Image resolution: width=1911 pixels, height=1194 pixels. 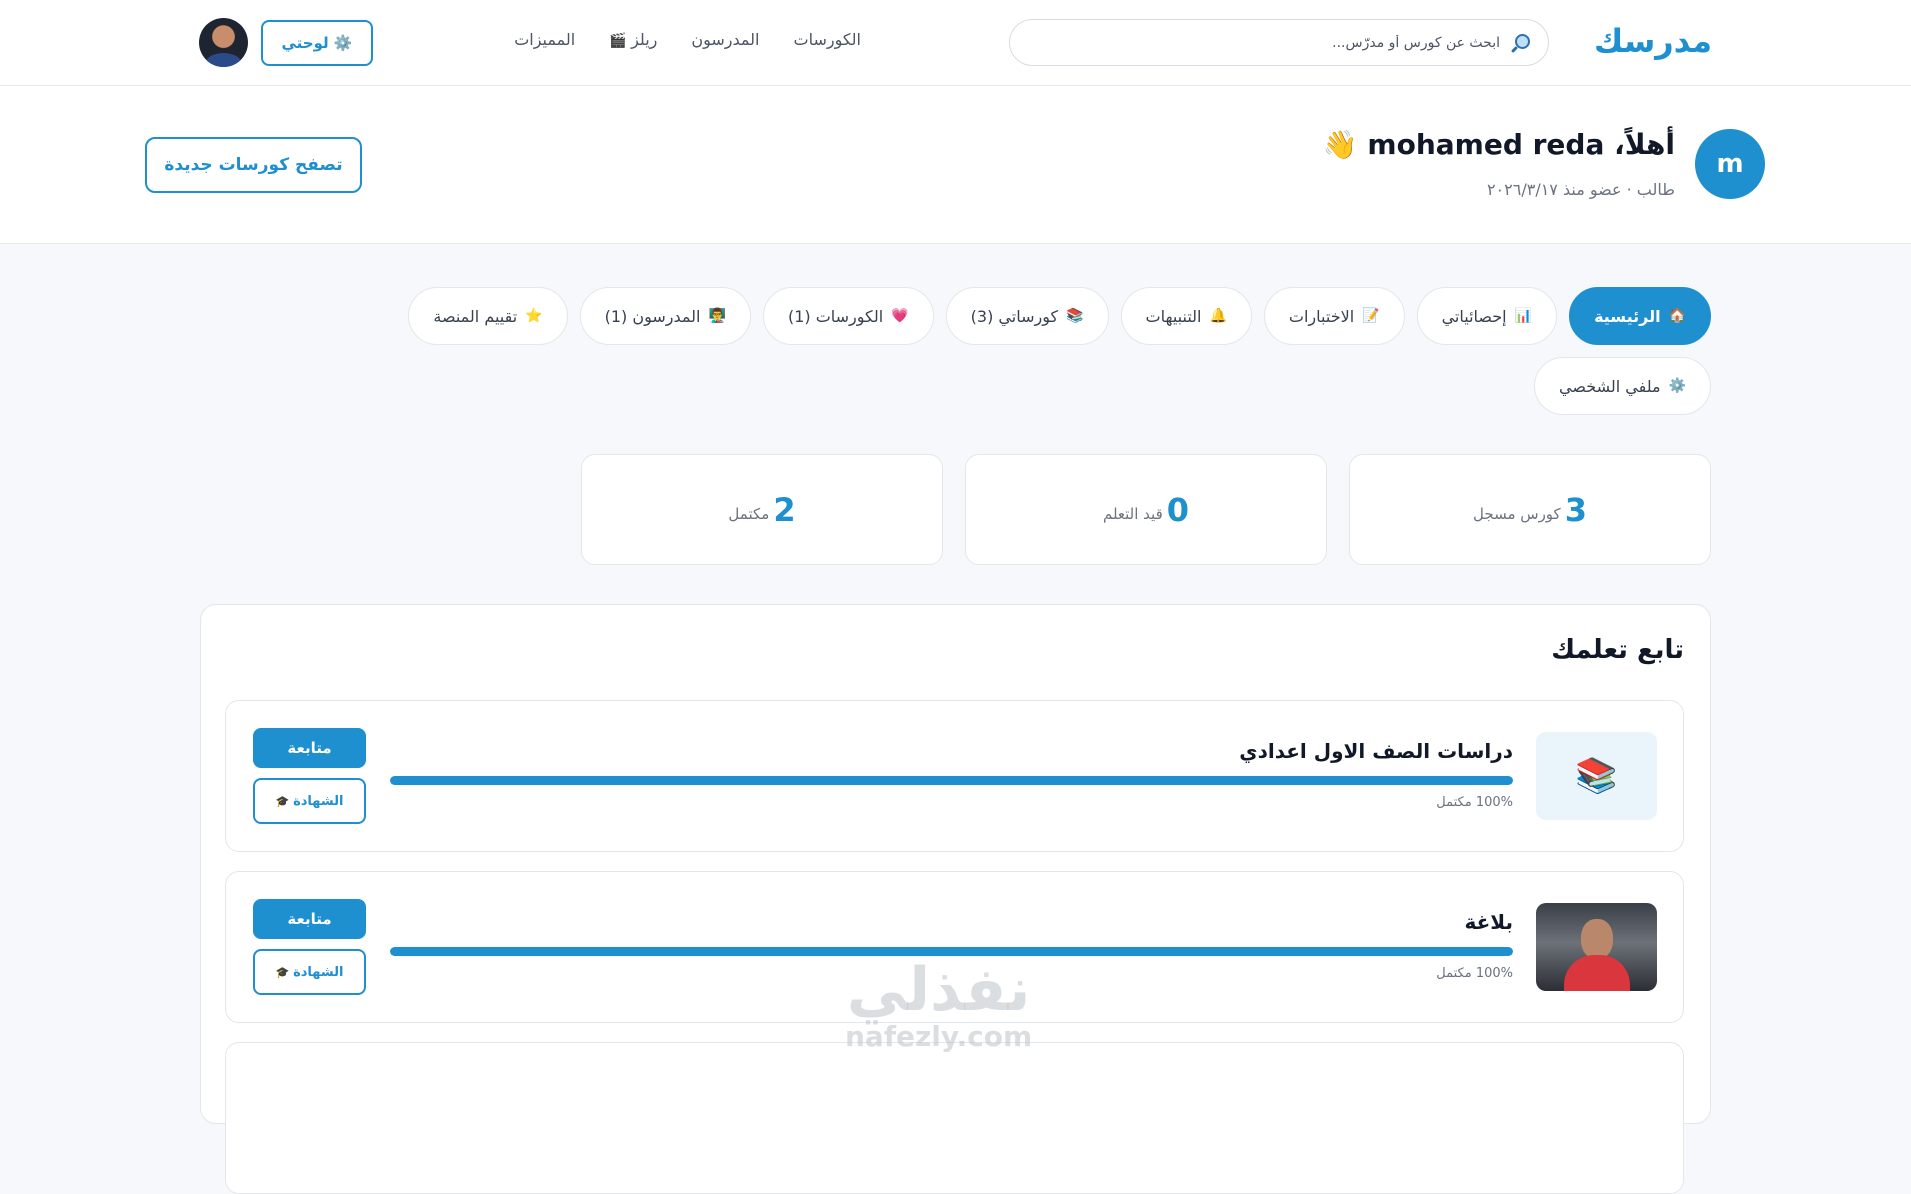 I want to click on heart-icon: 💗, so click(x=900, y=316).